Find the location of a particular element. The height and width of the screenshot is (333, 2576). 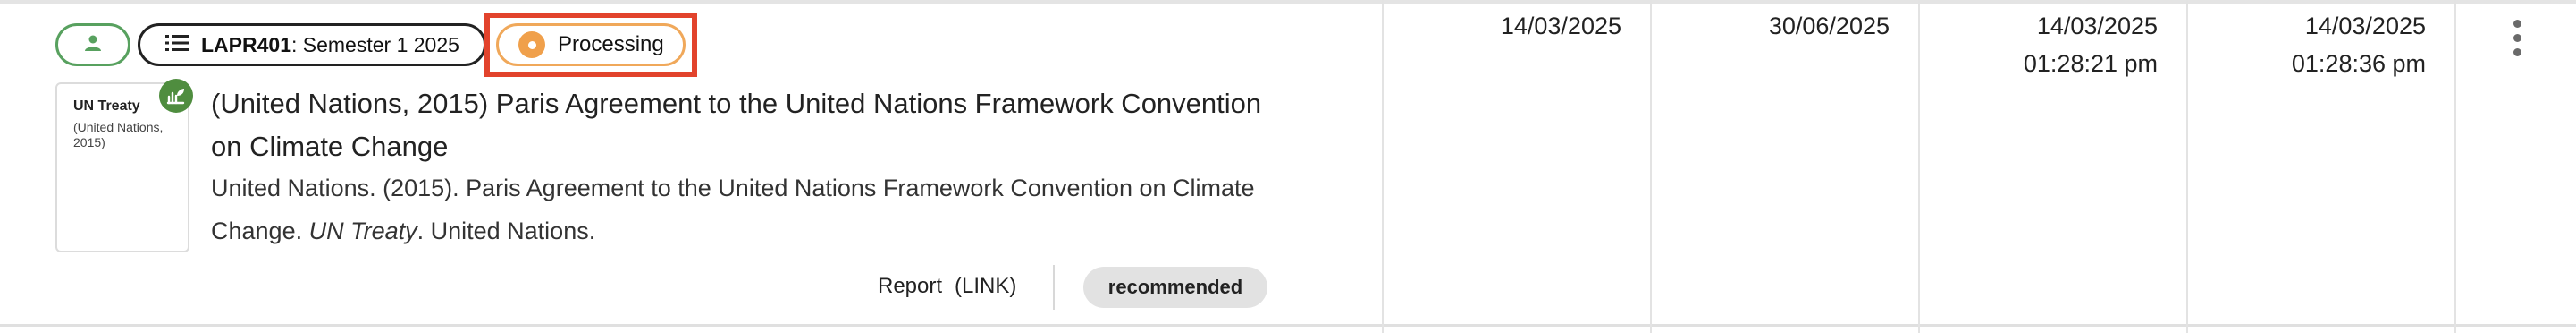

citation-publisher: . United Nations. is located at coordinates (507, 231).